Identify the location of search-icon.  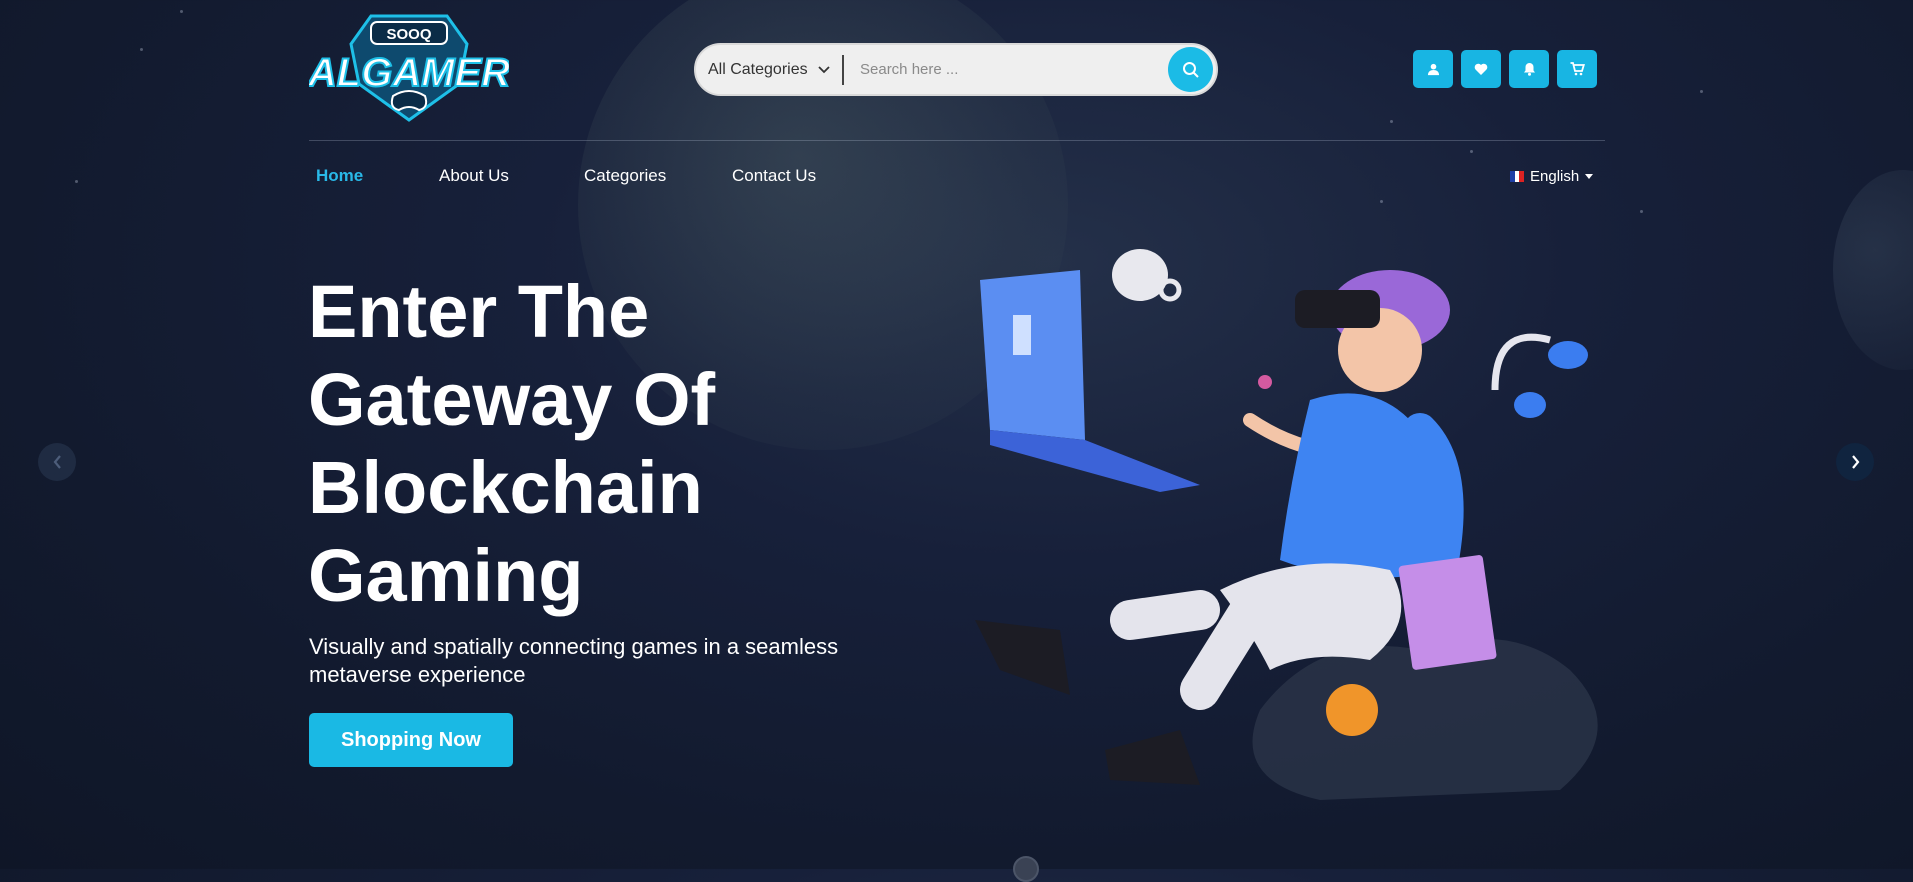
(1190, 69).